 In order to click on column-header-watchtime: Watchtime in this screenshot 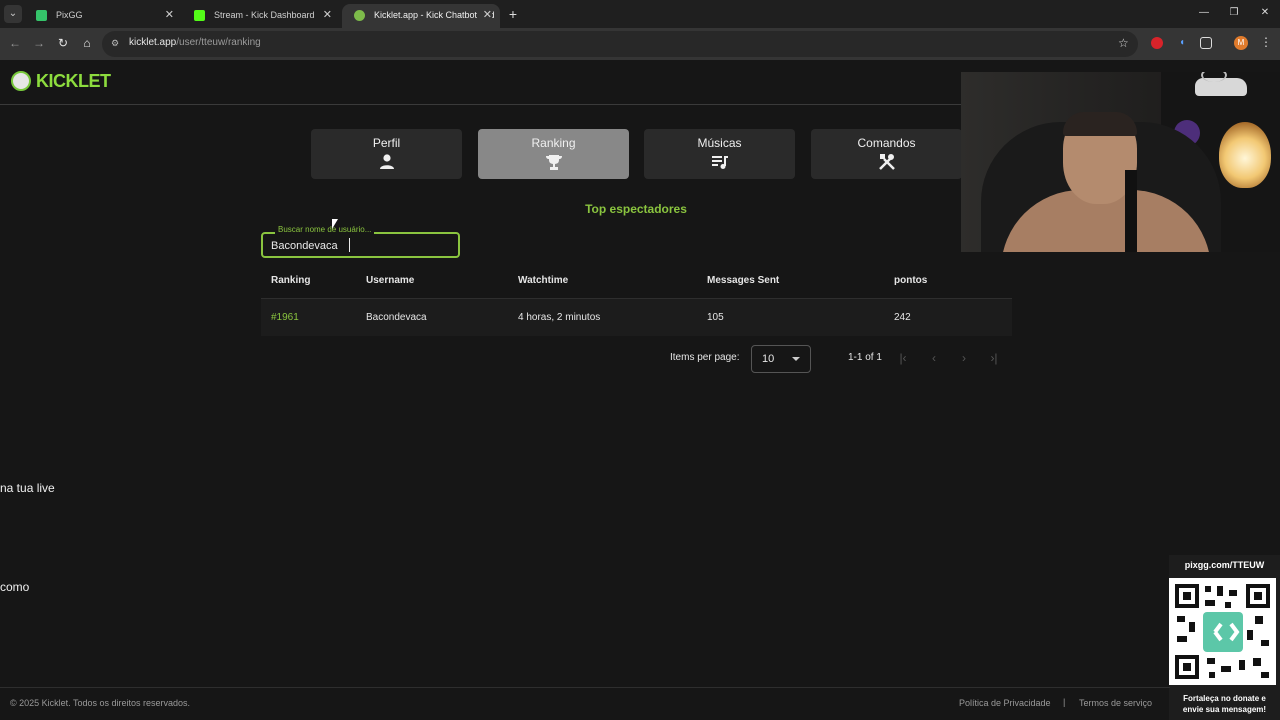, I will do `click(612, 281)`.